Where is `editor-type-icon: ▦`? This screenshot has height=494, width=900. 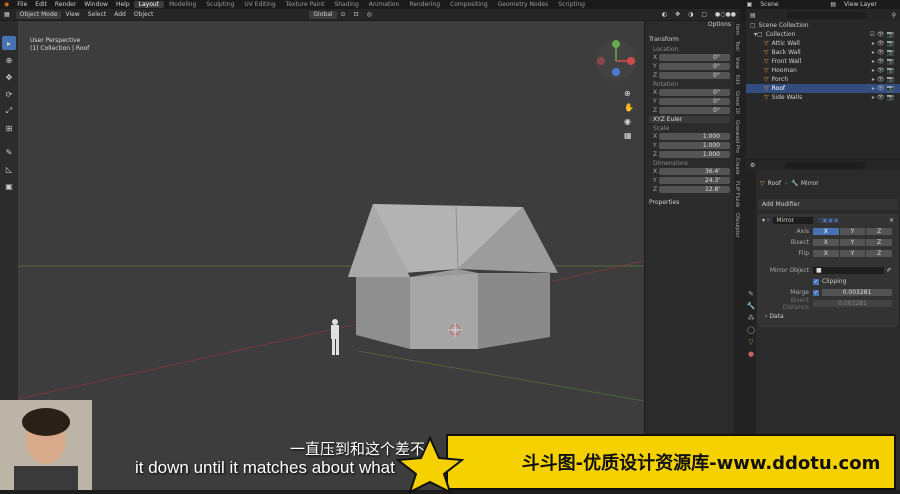 editor-type-icon: ▦ is located at coordinates (7, 14).